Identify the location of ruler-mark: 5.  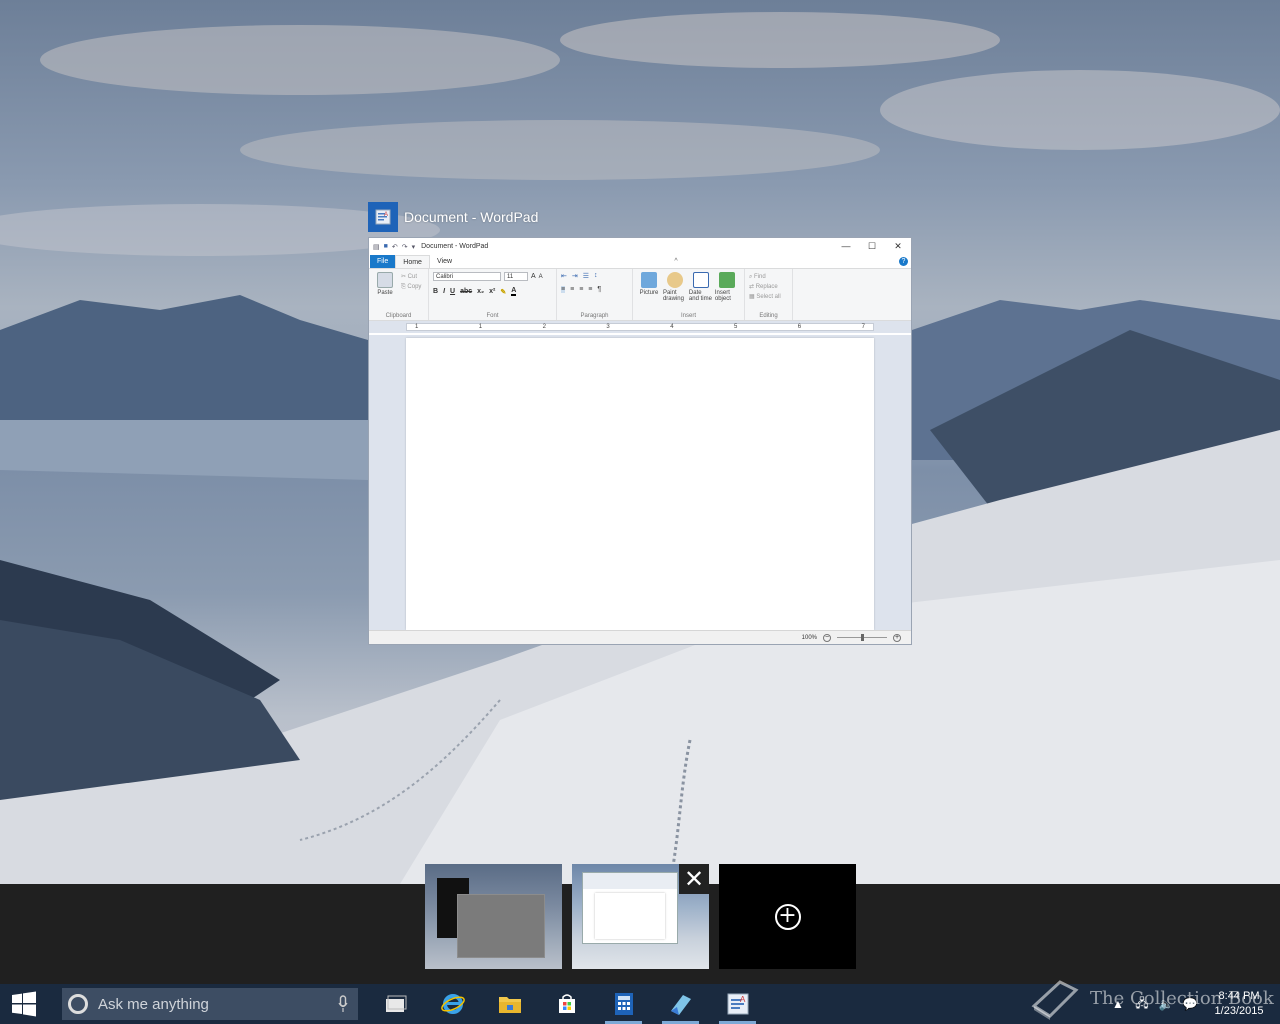
(735, 327).